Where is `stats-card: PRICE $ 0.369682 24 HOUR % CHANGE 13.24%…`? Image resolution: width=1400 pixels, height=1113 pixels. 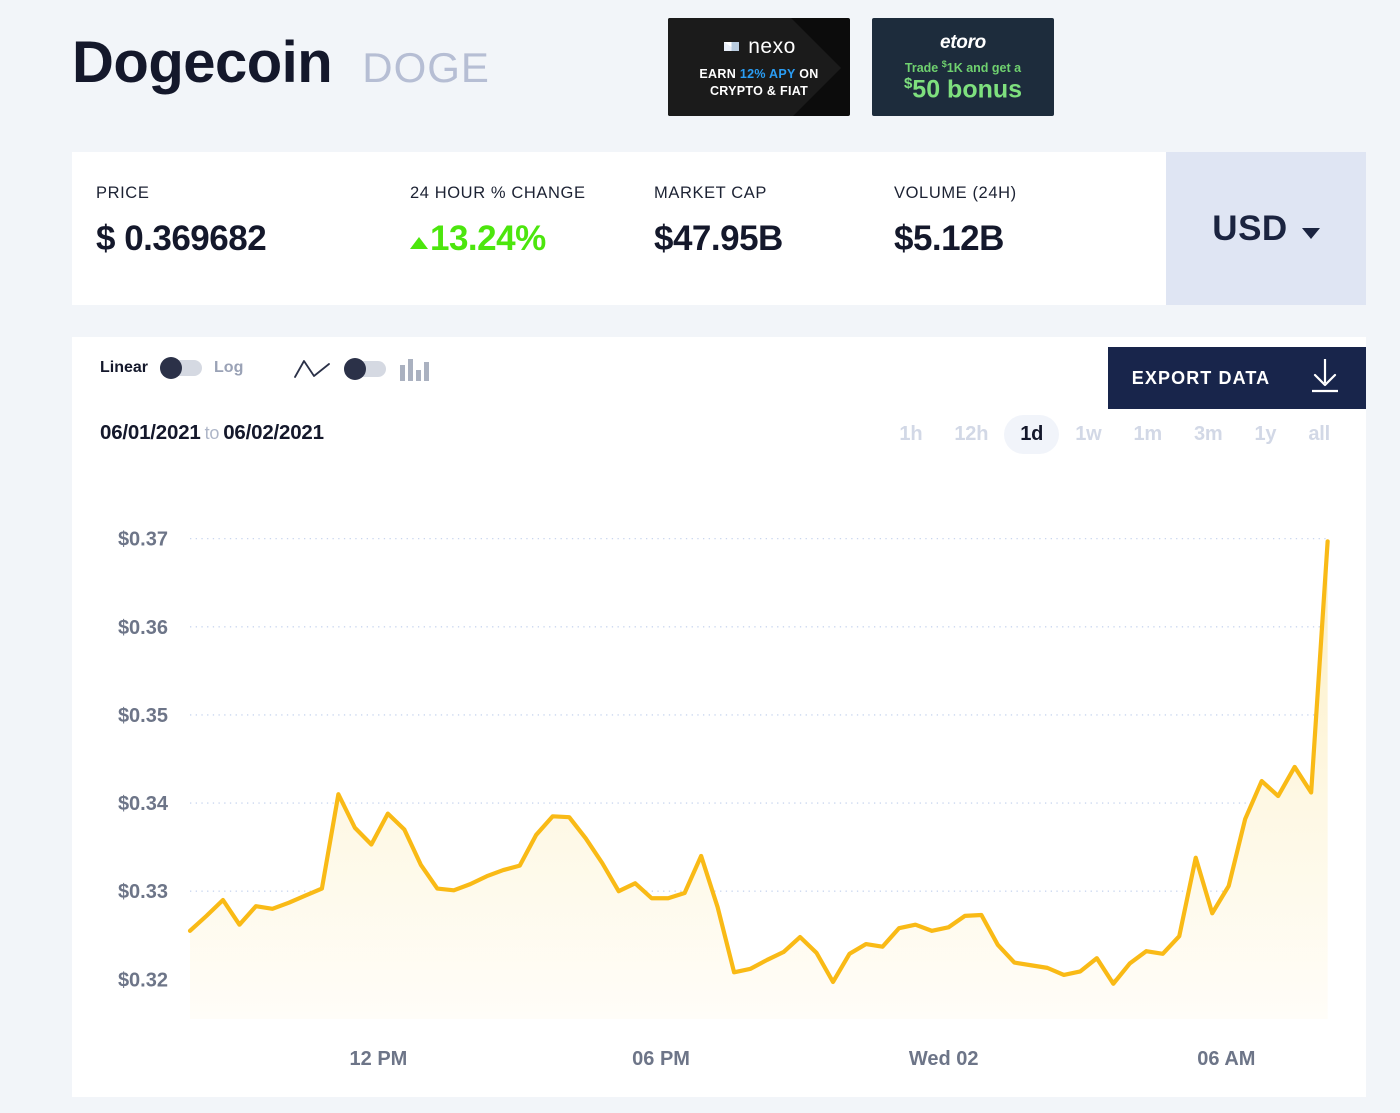 stats-card: PRICE $ 0.369682 24 HOUR % CHANGE 13.24%… is located at coordinates (719, 228).